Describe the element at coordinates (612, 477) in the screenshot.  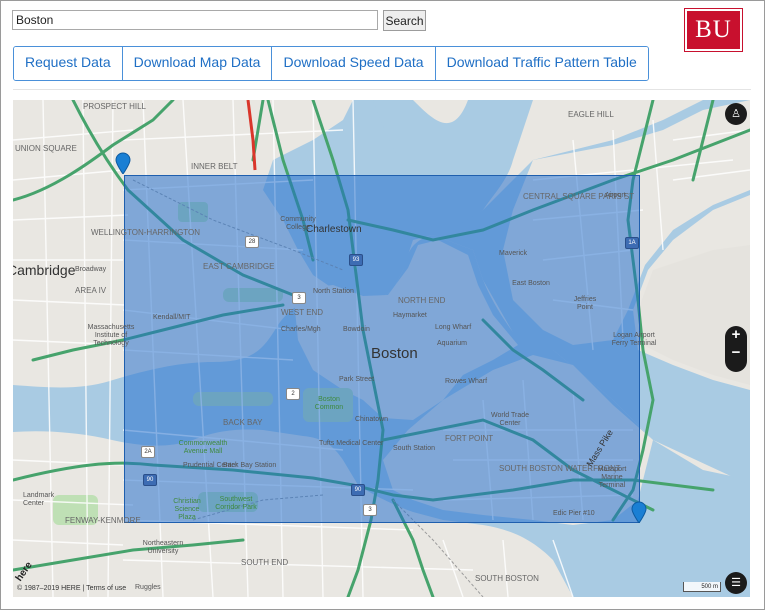
I see `map-label: Massport Marine Terminal` at that location.